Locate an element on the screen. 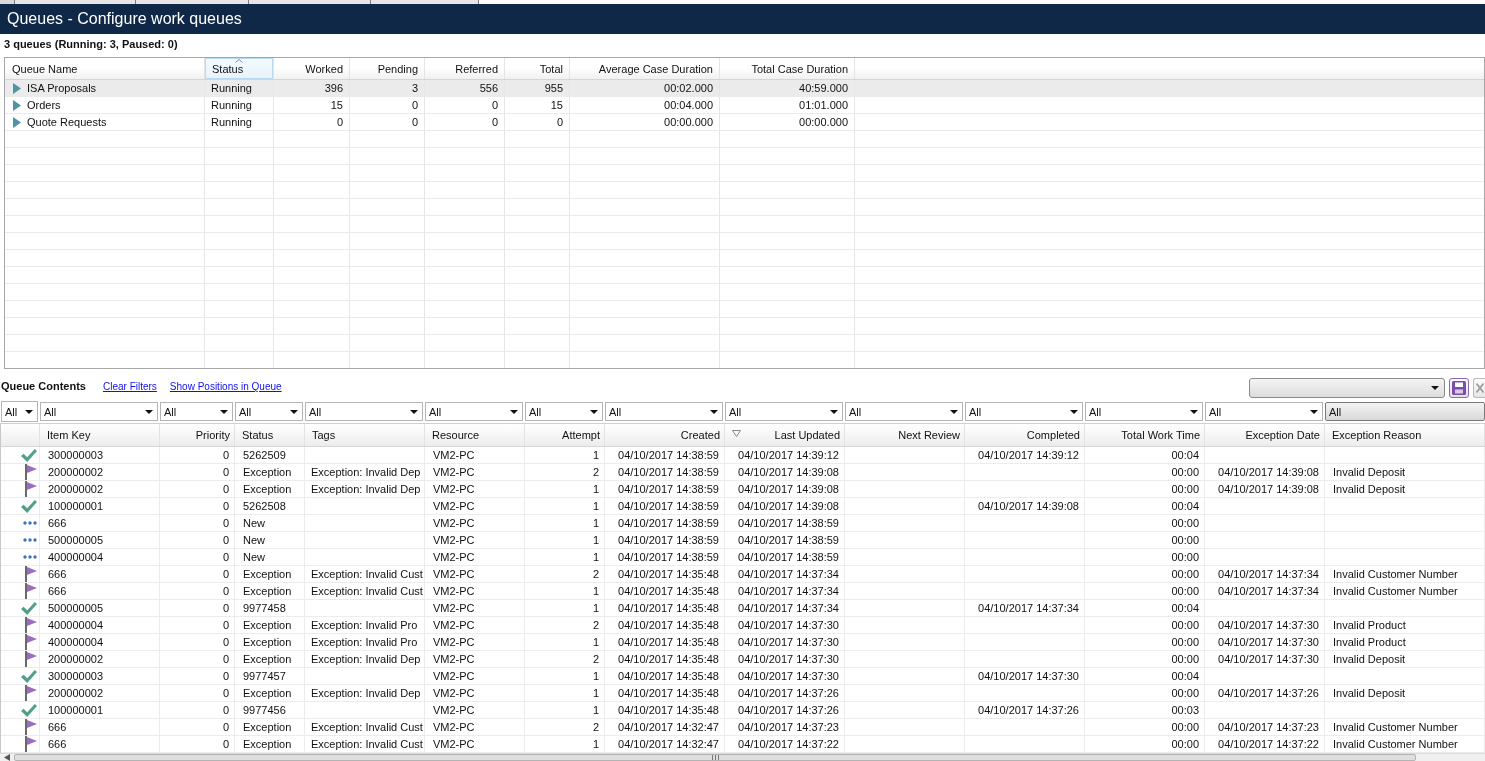 This screenshot has height=761, width=1485. column-header: Next Review is located at coordinates (905, 435).